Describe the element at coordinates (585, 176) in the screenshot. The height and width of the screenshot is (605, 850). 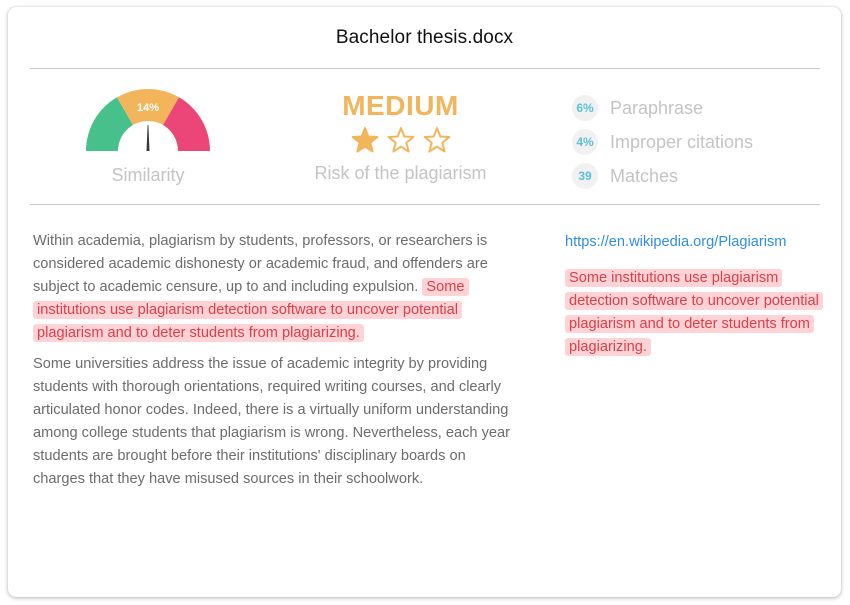
I see `stat-badge: 39` at that location.